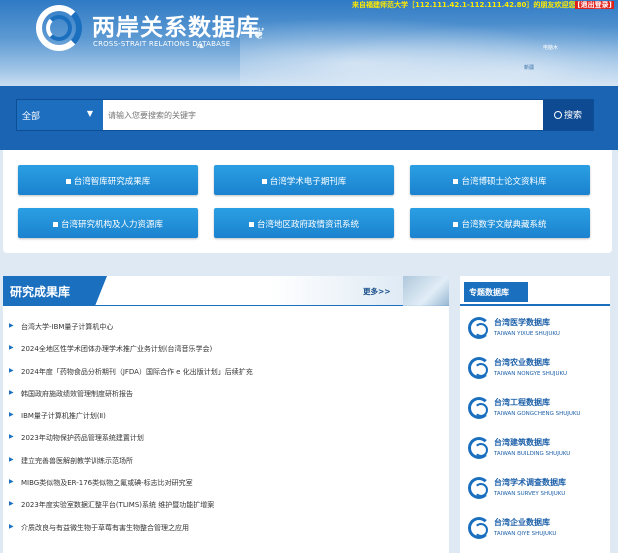 Image resolution: width=618 pixels, height=553 pixels. I want to click on research-item: ▶ 介质改良与有益微生物于草莓有害生物整合管理之应用, so click(131, 534).